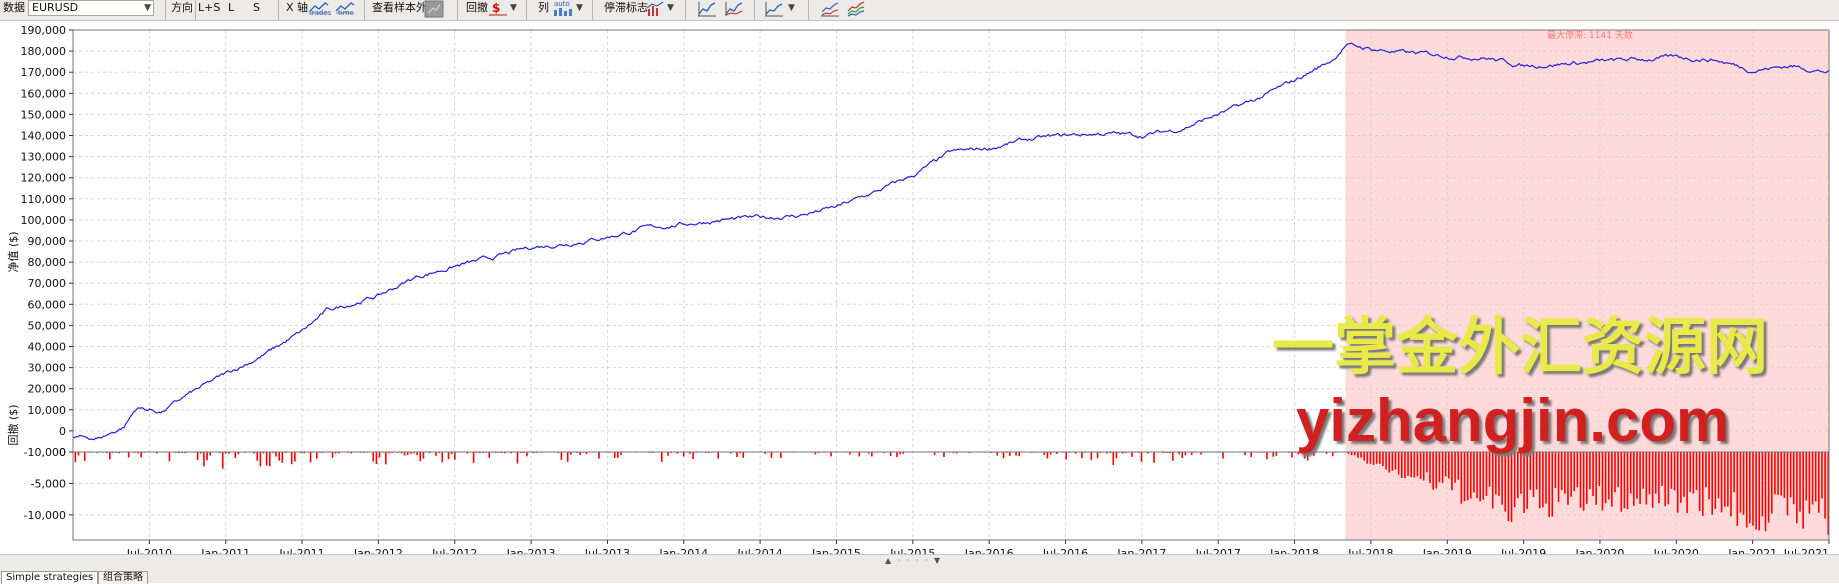 Image resolution: width=1839 pixels, height=584 pixels. What do you see at coordinates (91, 8) in the screenshot?
I see `symbol-select: EURUSD ▼` at bounding box center [91, 8].